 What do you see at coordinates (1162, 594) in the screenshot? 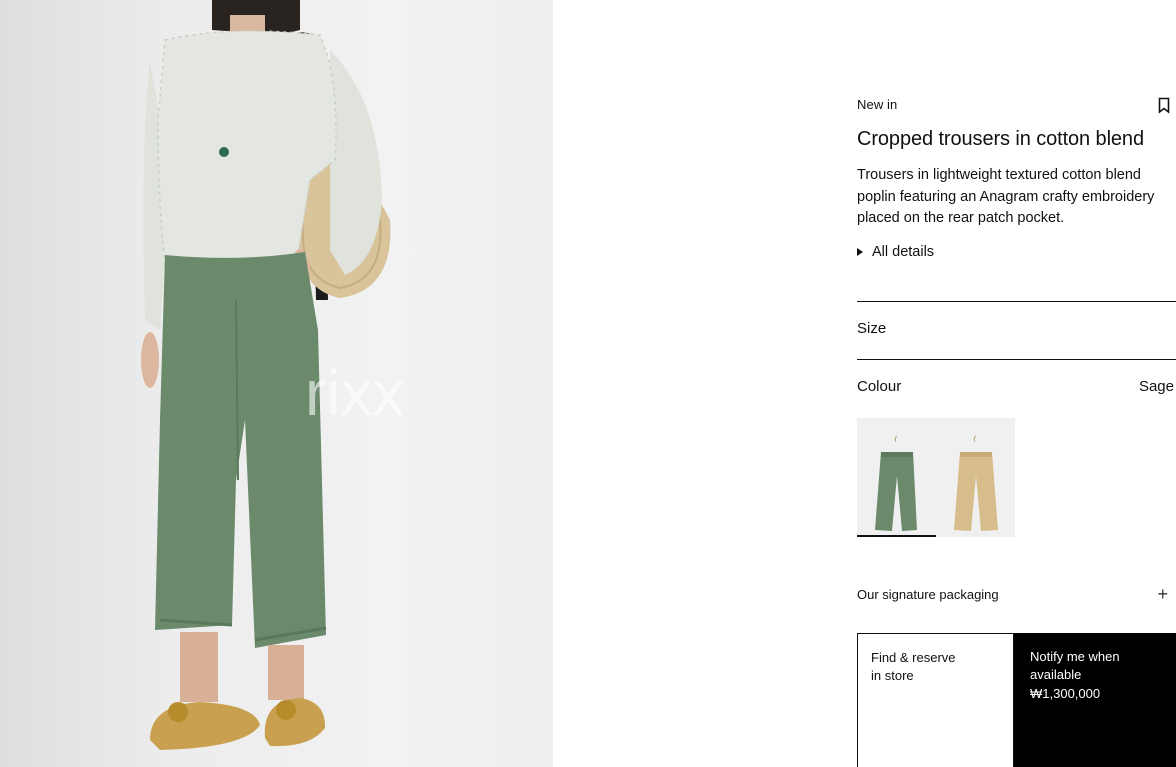
I see `plus-icon: +` at bounding box center [1162, 594].